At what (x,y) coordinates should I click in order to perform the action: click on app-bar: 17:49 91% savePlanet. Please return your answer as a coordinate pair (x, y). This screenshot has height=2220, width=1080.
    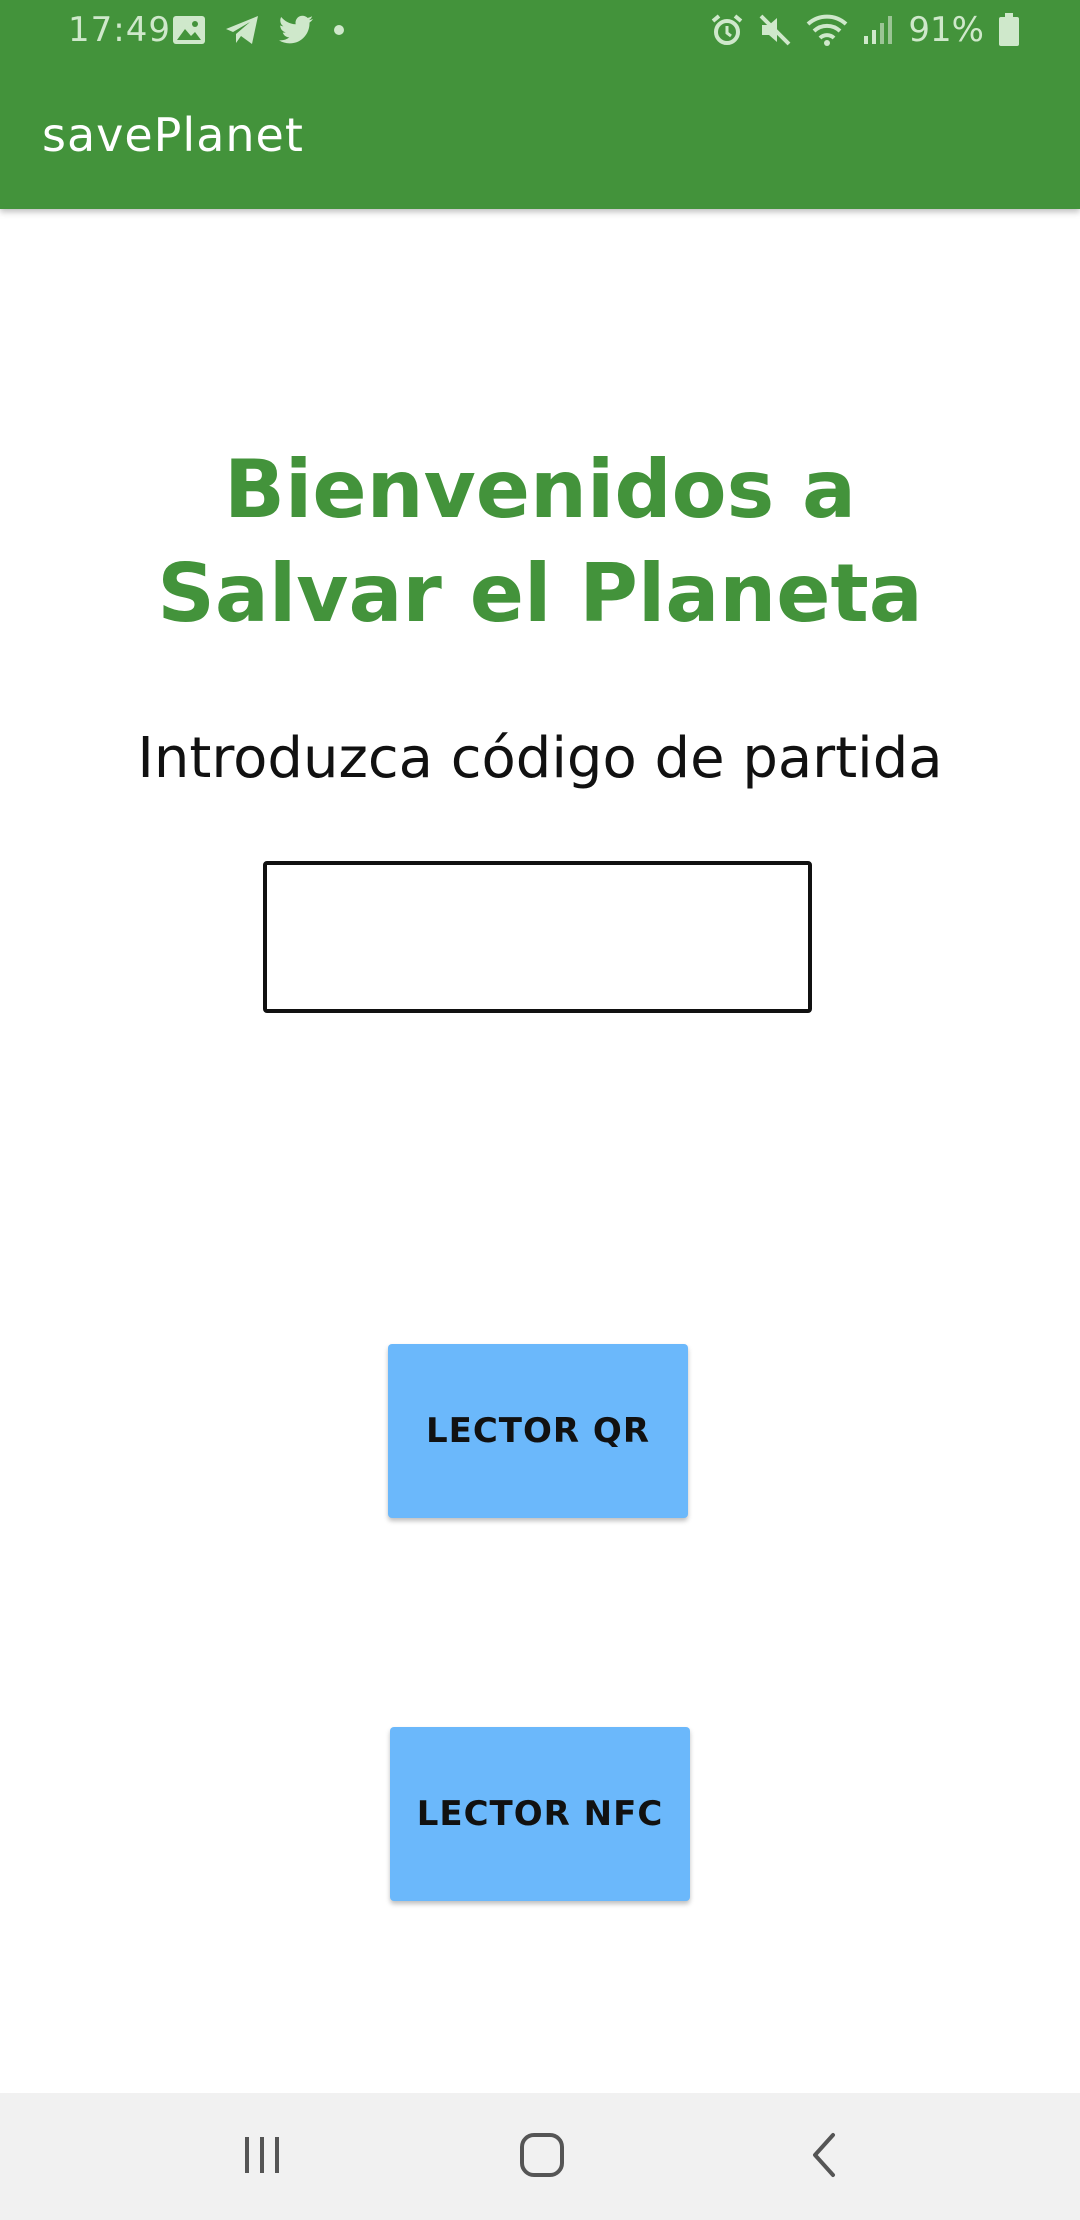
    Looking at the image, I should click on (540, 104).